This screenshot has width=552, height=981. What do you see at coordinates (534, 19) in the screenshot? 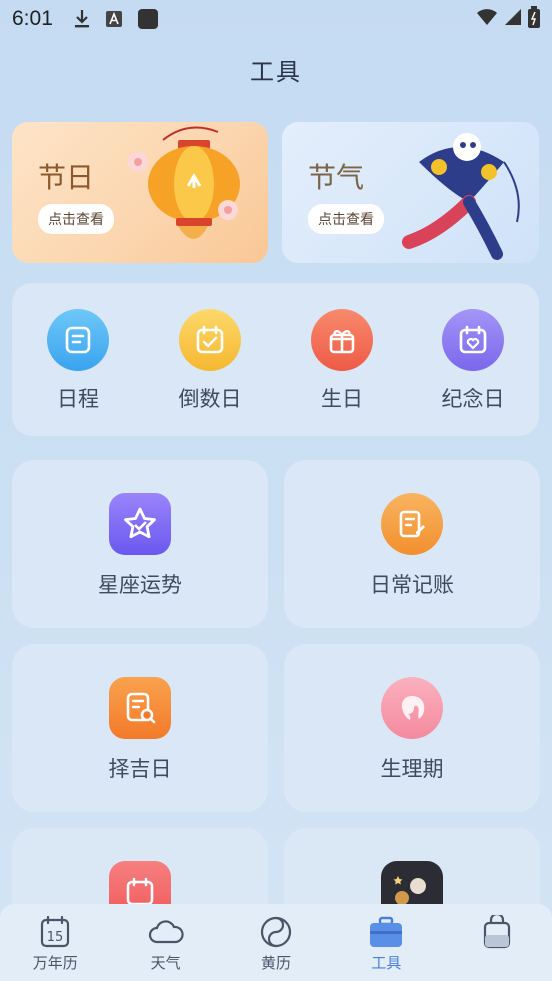
I see `battery-icon` at bounding box center [534, 19].